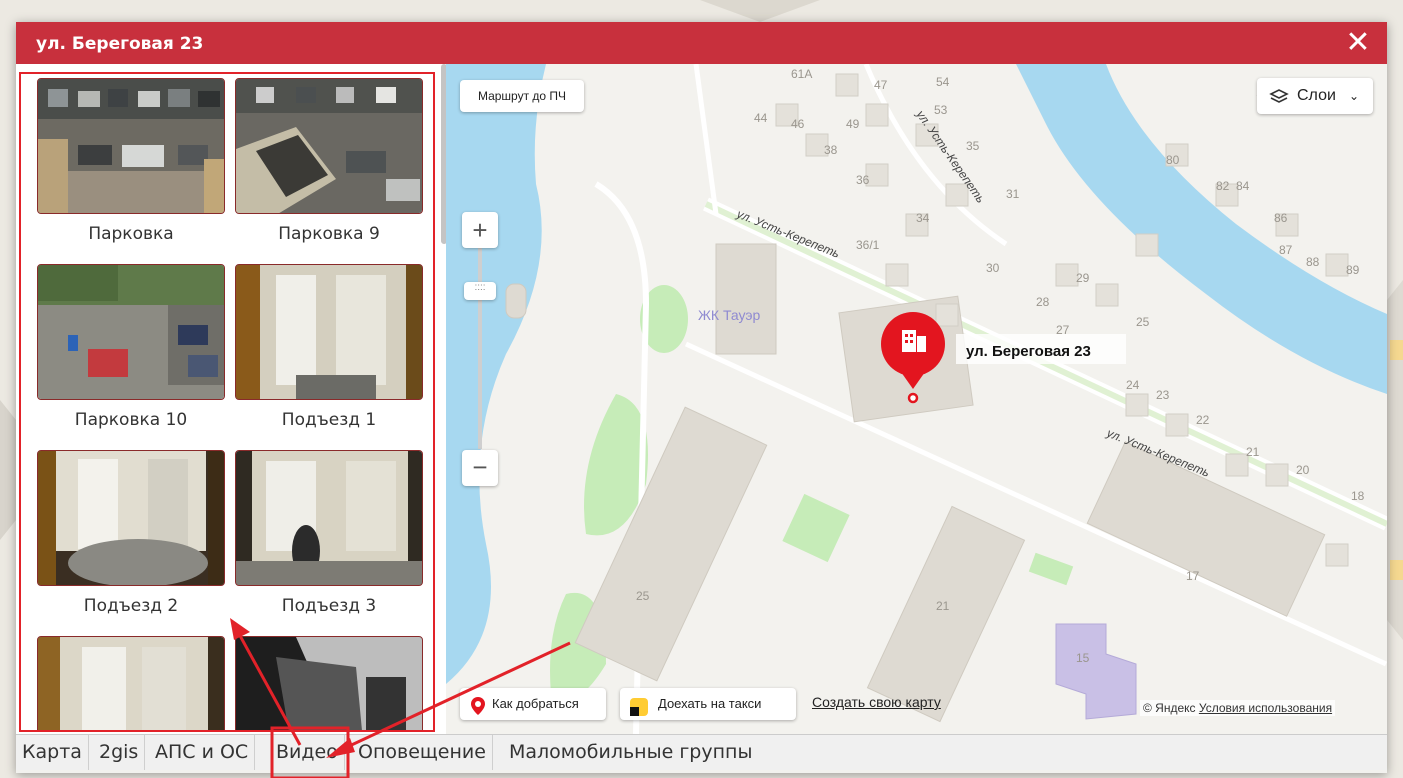 The image size is (1403, 778). I want to click on svg-text: 36, so click(863, 180).